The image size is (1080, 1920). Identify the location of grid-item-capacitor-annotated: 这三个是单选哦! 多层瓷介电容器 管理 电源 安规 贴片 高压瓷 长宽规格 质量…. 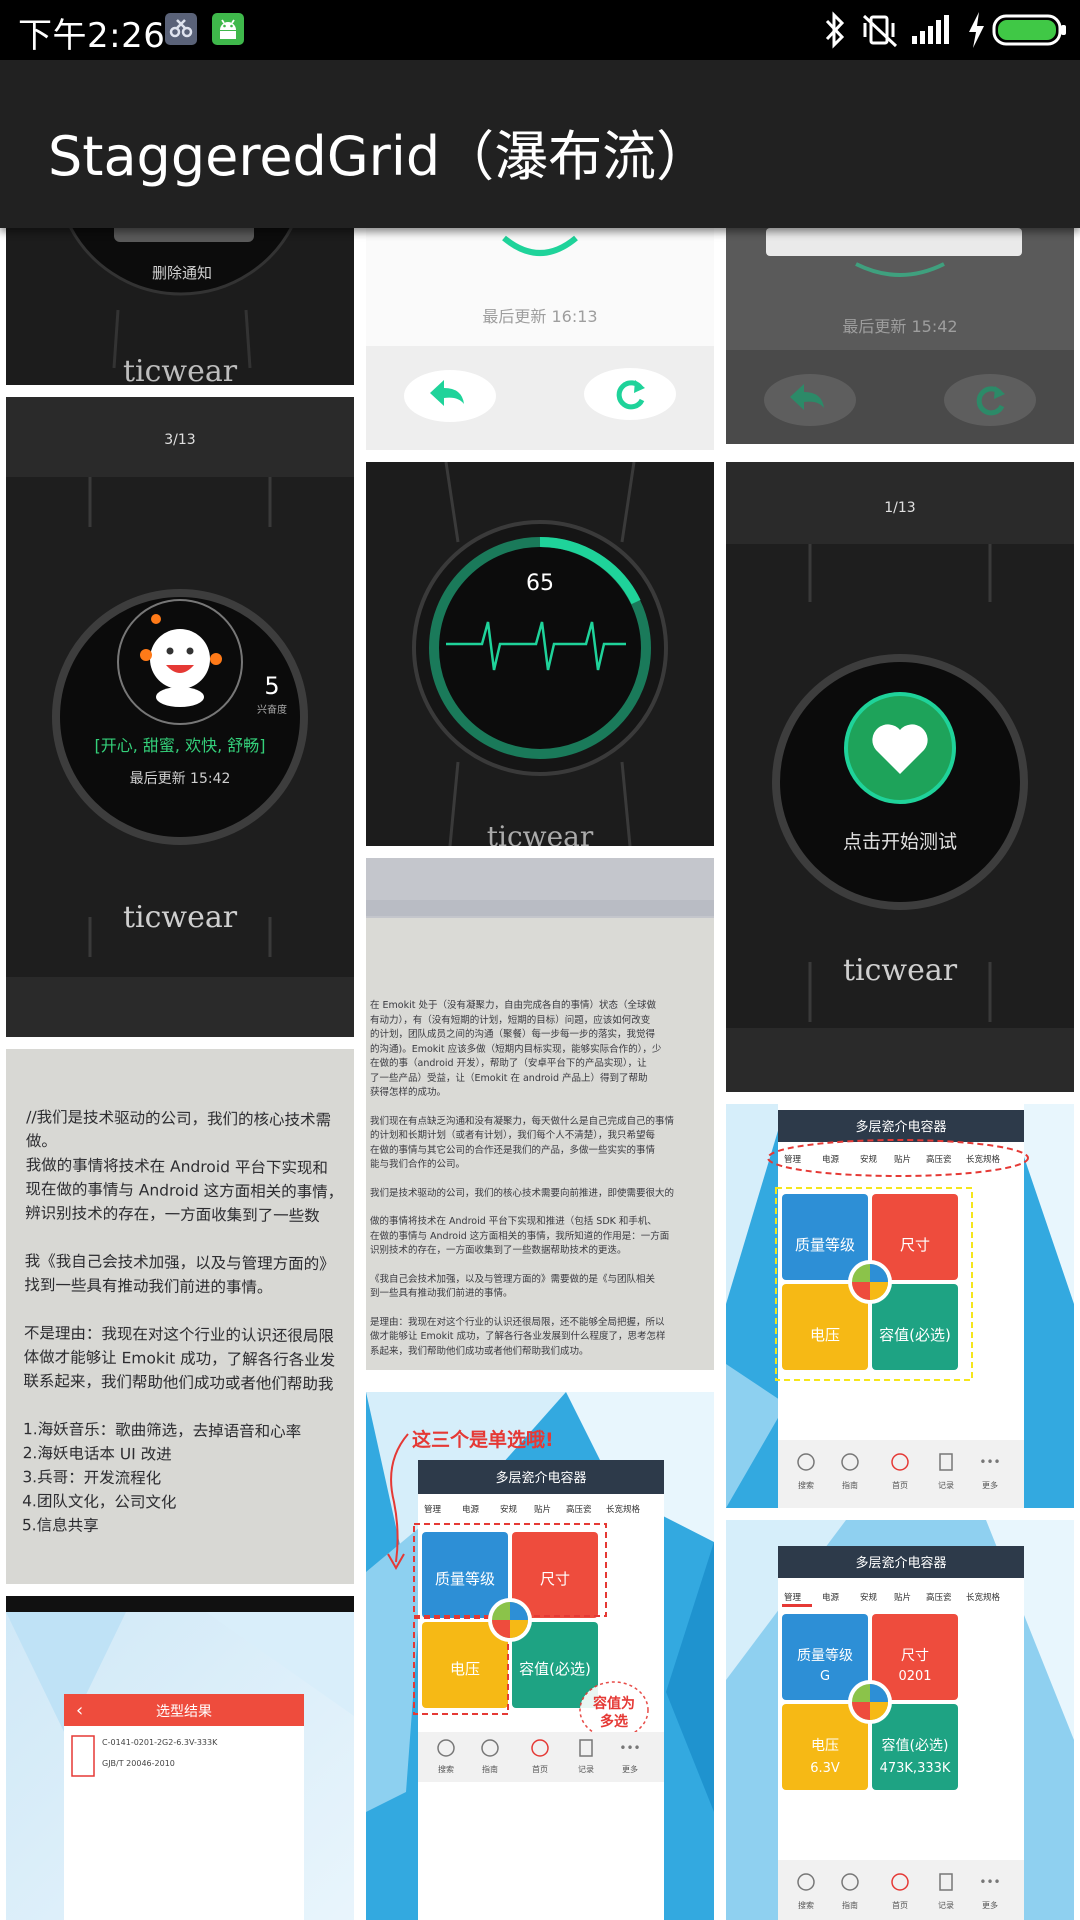
(540, 1656).